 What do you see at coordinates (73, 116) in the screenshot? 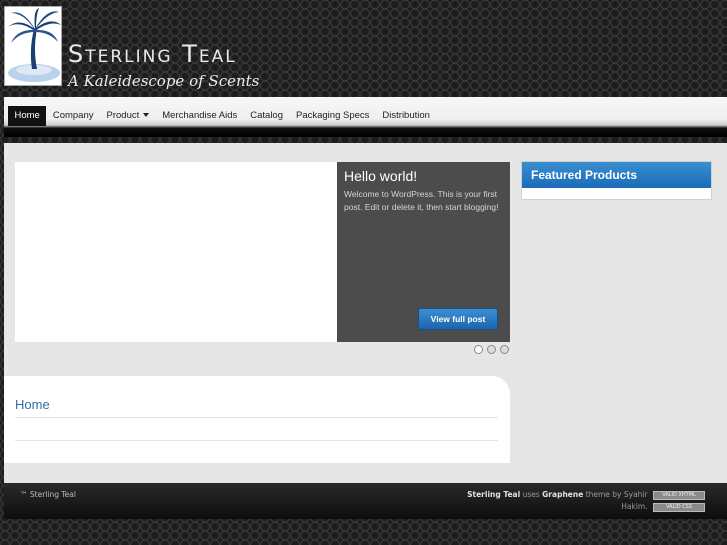
I see `menu-item-company: Company` at bounding box center [73, 116].